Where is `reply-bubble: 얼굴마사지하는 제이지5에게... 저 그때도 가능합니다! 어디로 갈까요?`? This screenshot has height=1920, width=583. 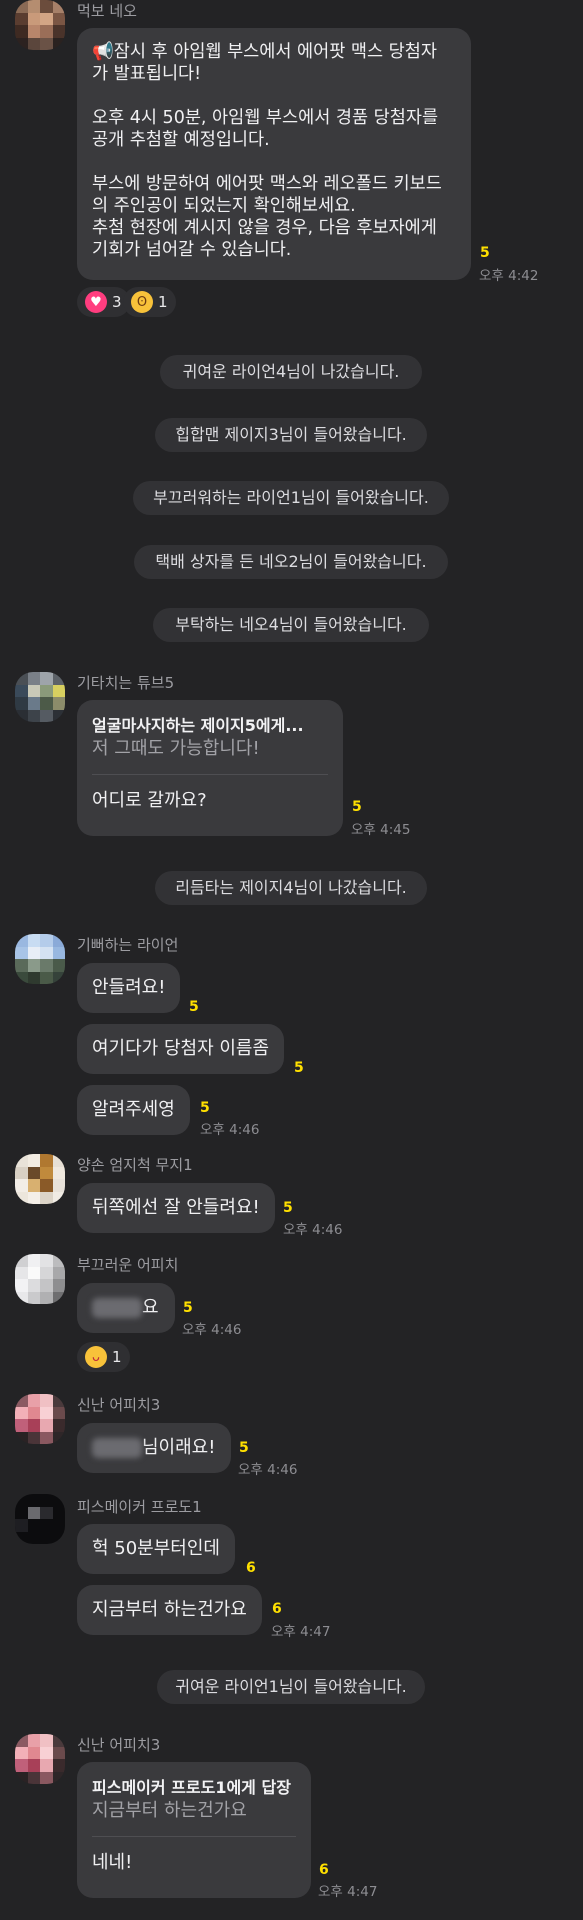
reply-bubble: 얼굴마사지하는 제이지5에게... 저 그때도 가능합니다! 어디로 갈까요? is located at coordinates (210, 768).